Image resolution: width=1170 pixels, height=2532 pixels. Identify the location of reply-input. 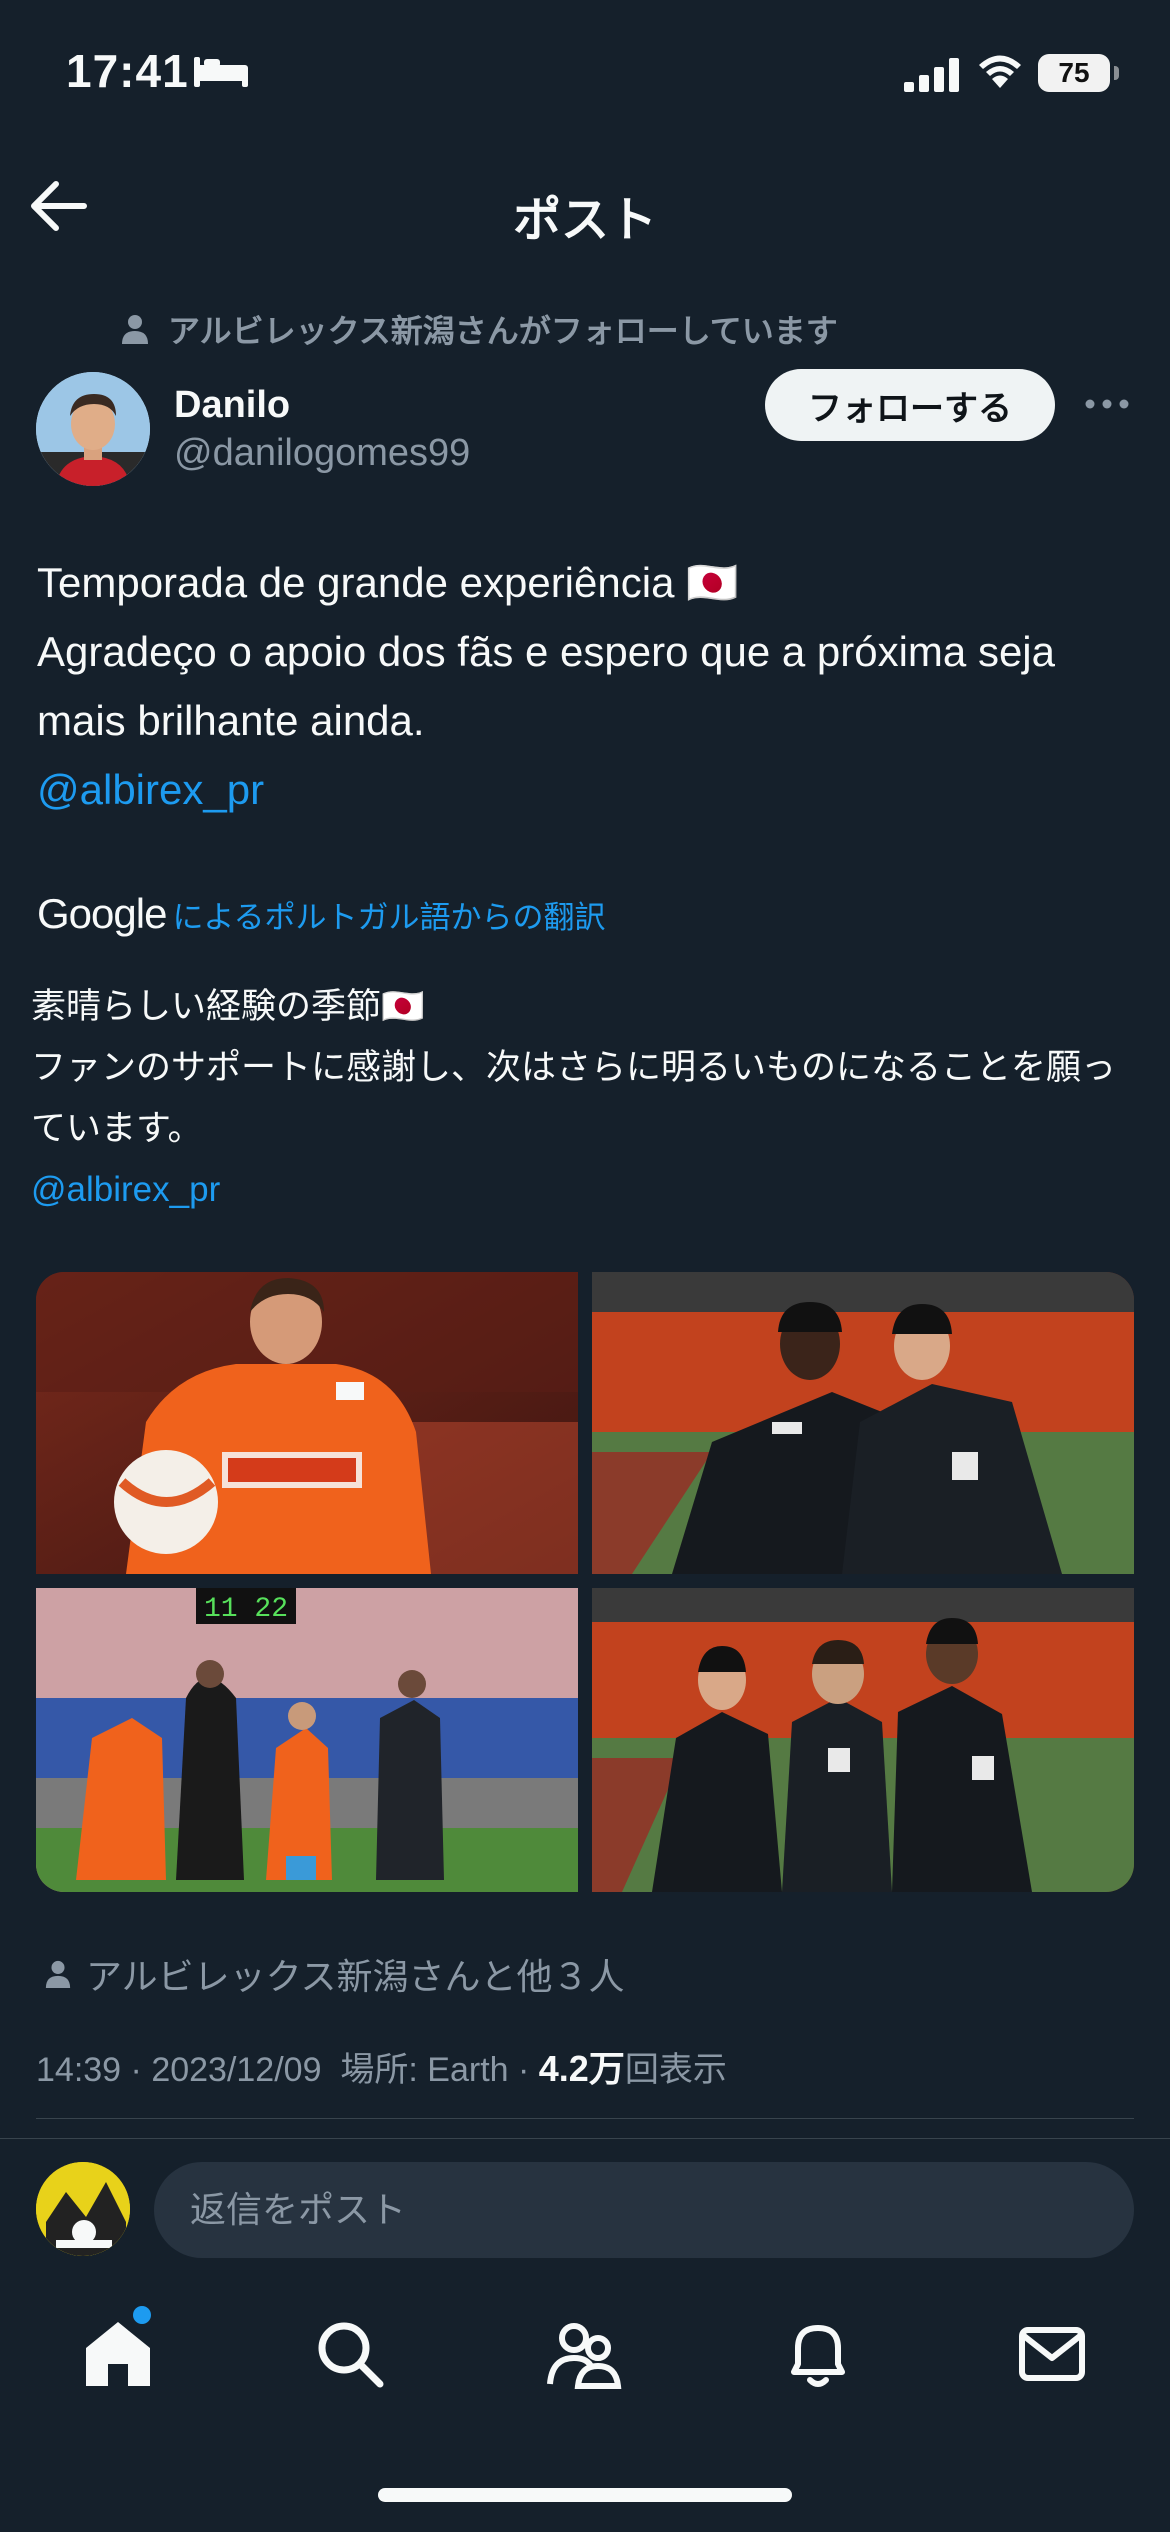
(644, 2210).